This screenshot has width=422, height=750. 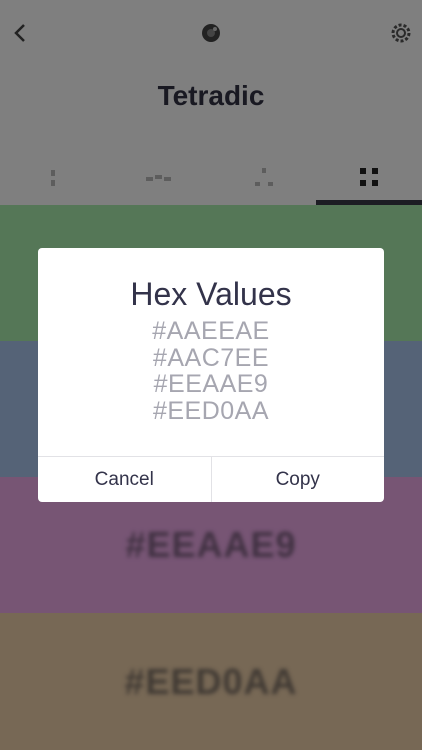 I want to click on hex-value: #EED0AA, so click(x=211, y=410).